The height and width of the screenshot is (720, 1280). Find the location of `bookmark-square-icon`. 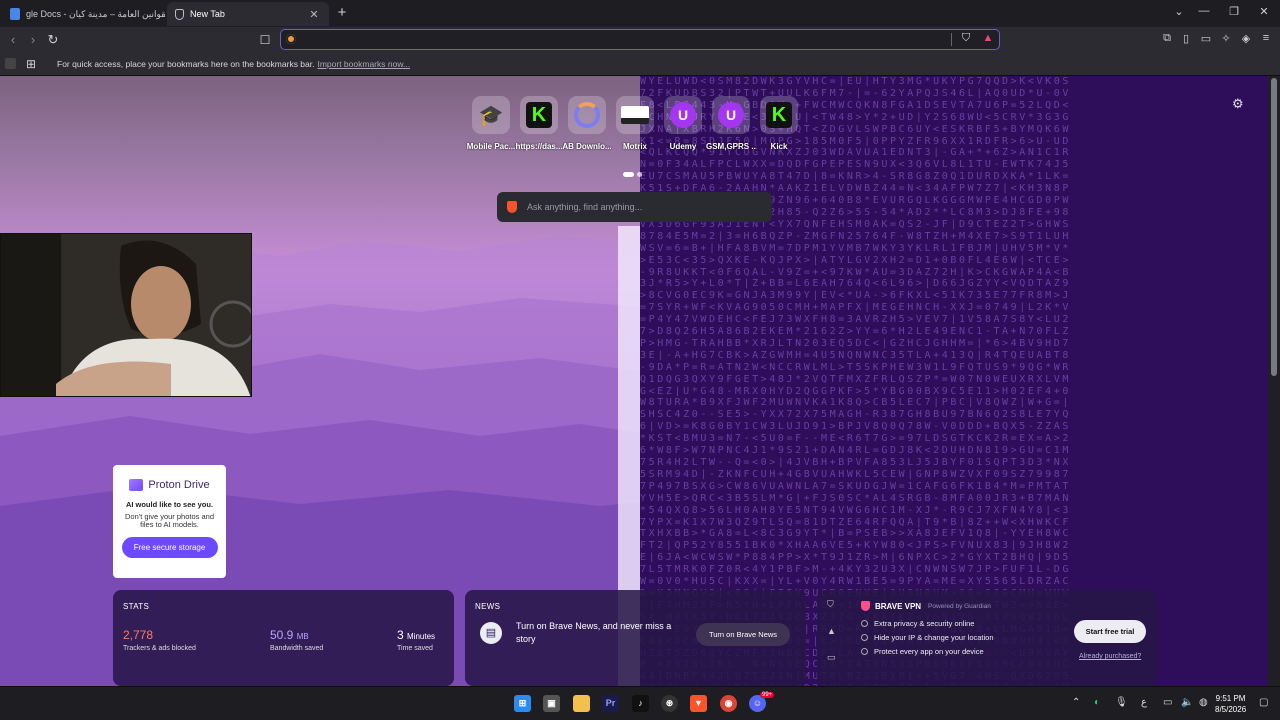

bookmark-square-icon is located at coordinates (10, 63).